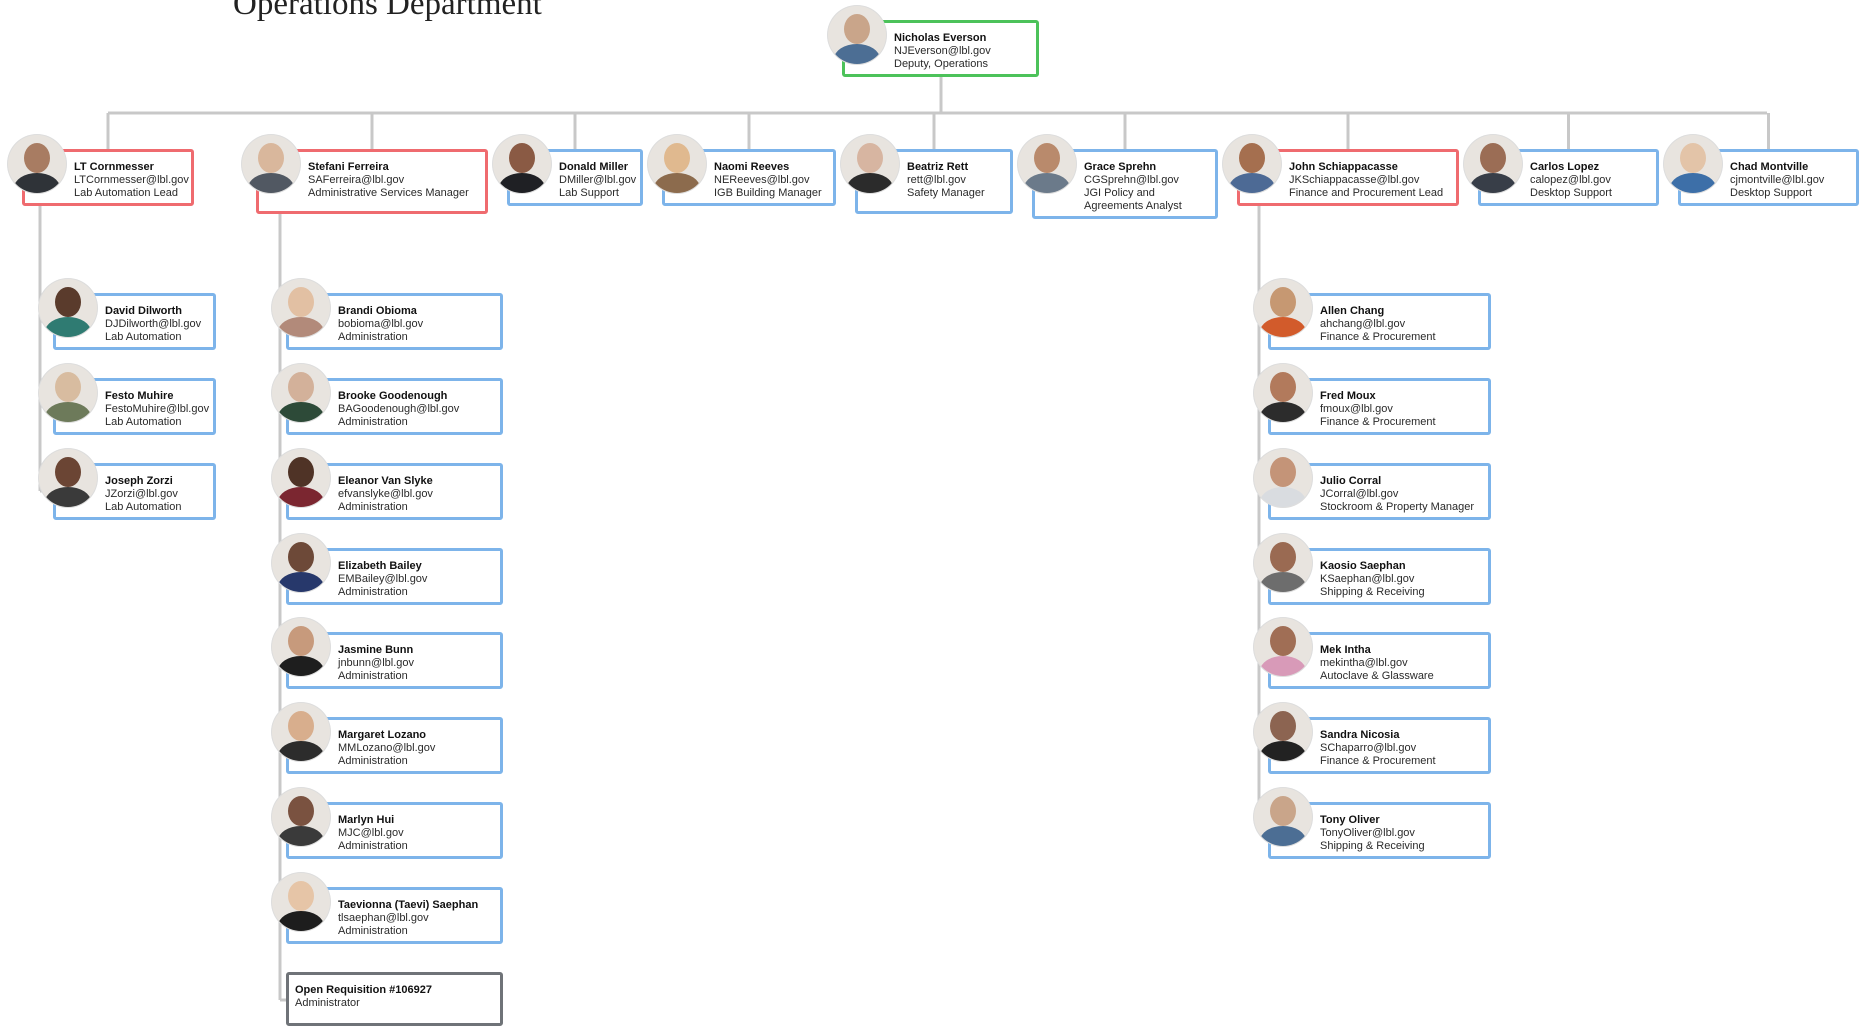  I want to click on person-email: BAGoodenough@lbl.gov, so click(399, 409).